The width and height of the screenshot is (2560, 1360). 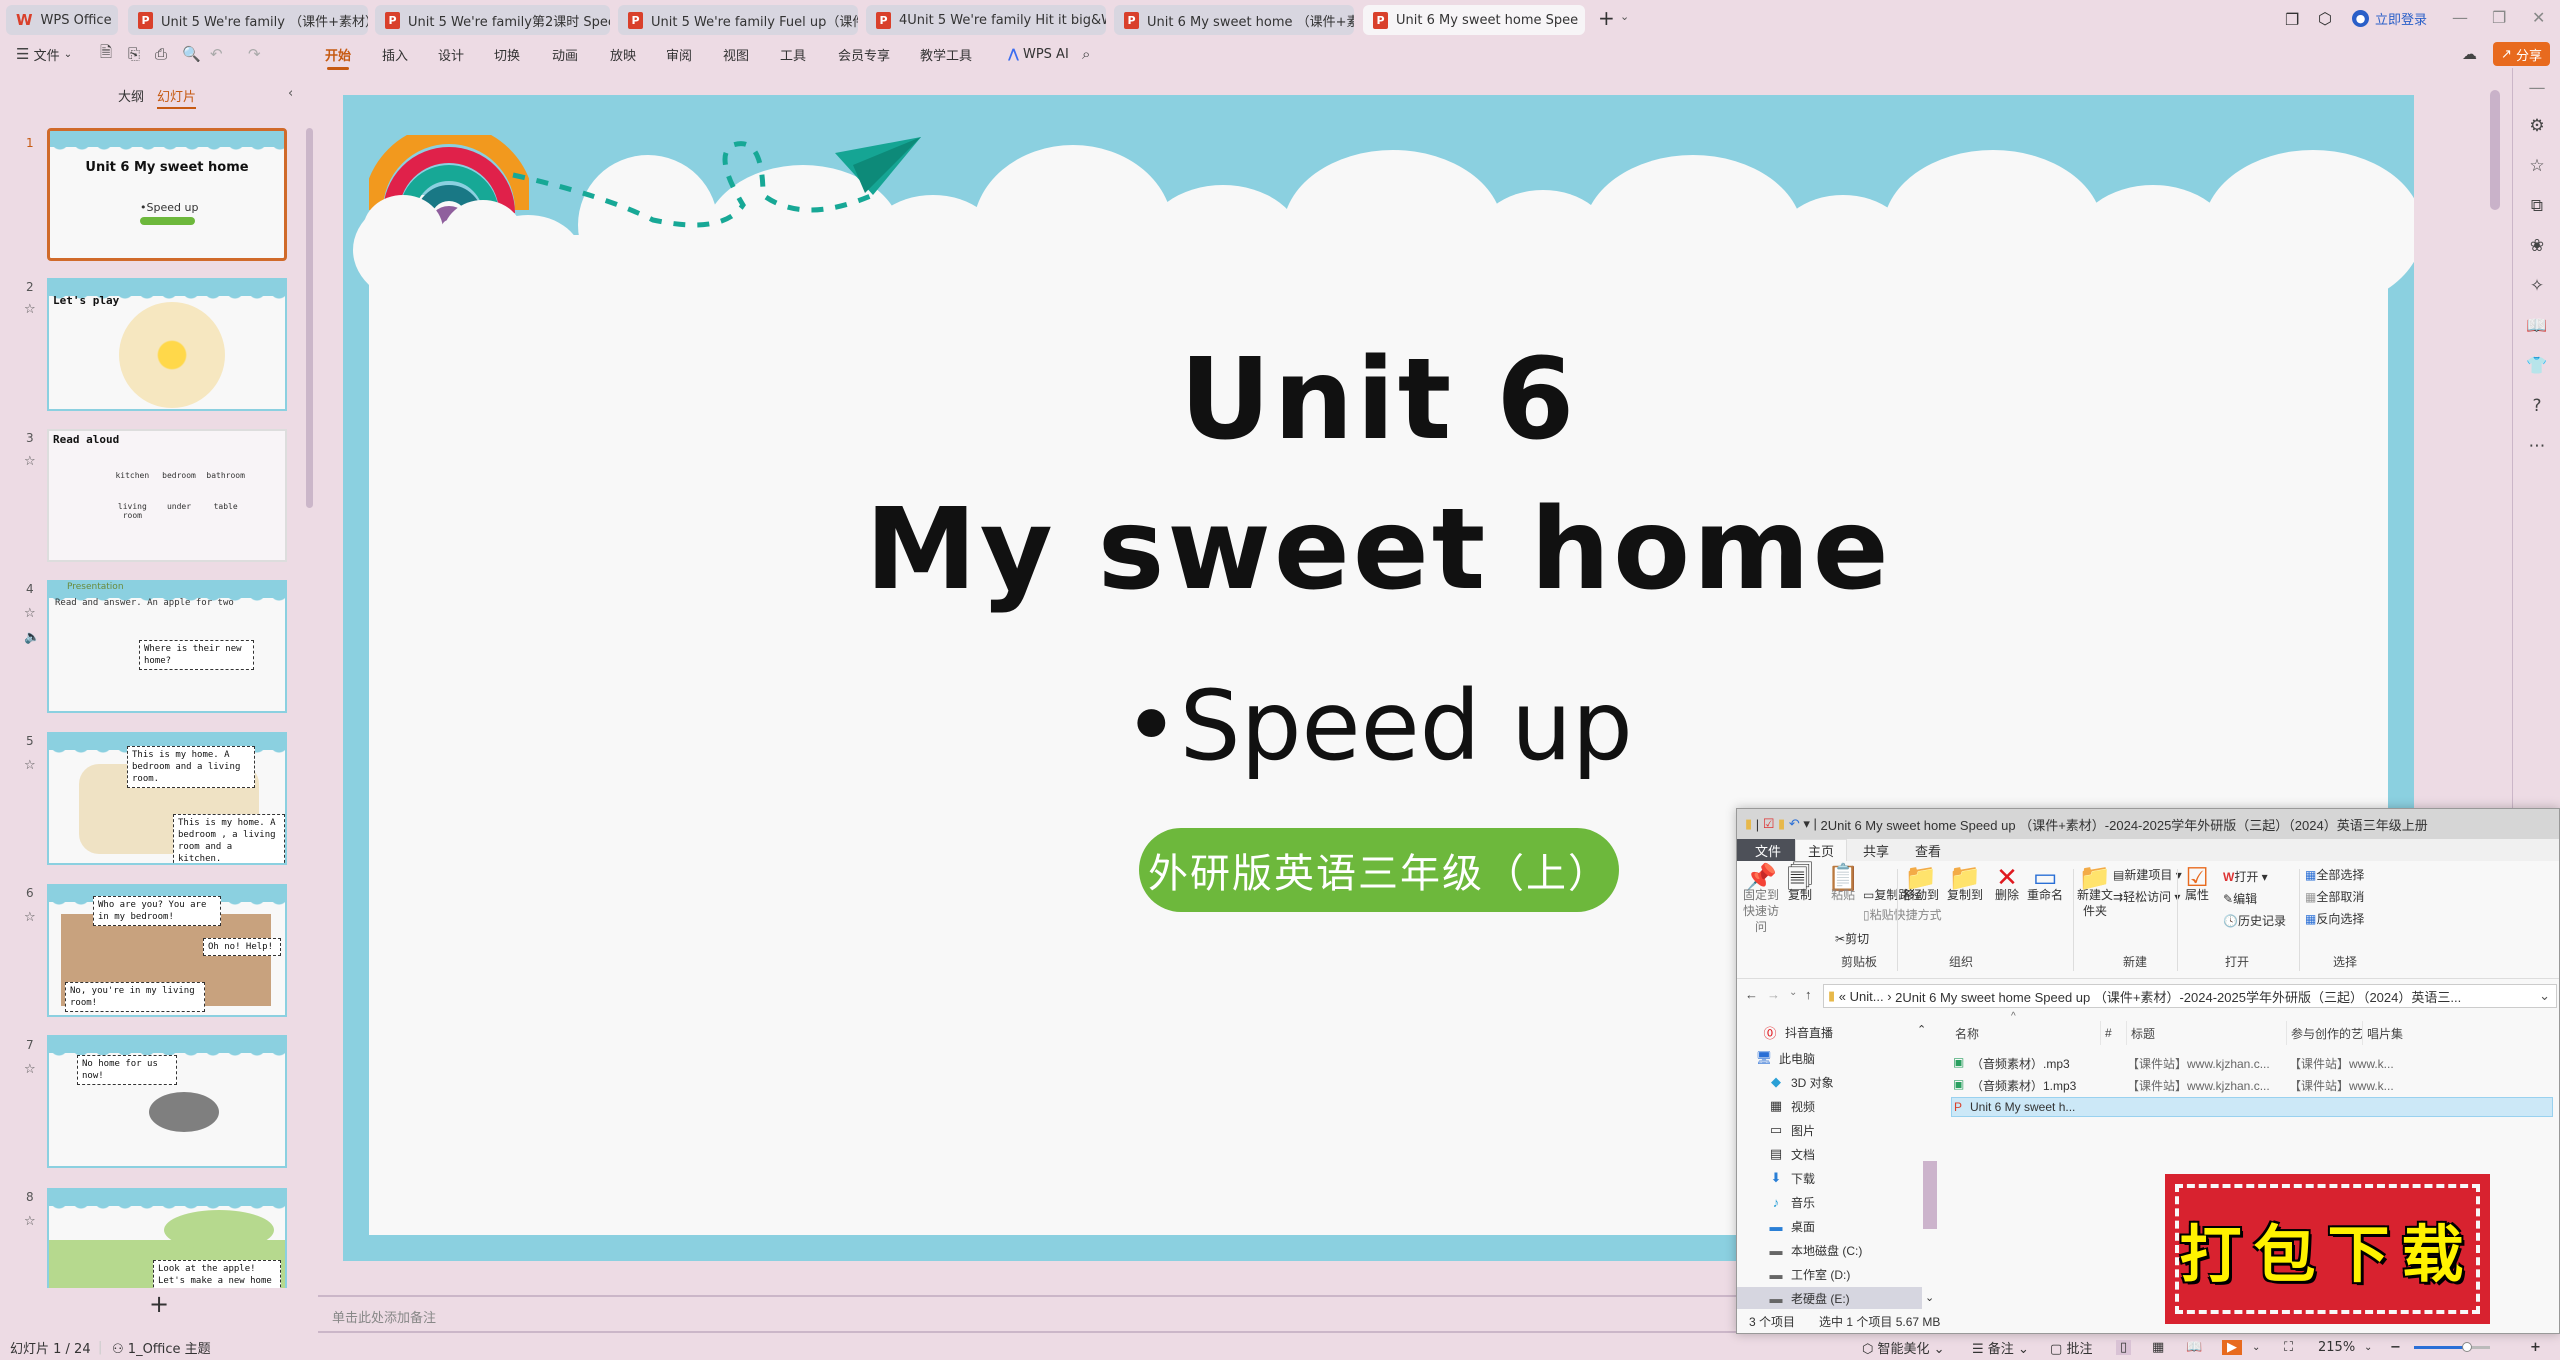 I want to click on restore-button: ❐, so click(x=2499, y=17).